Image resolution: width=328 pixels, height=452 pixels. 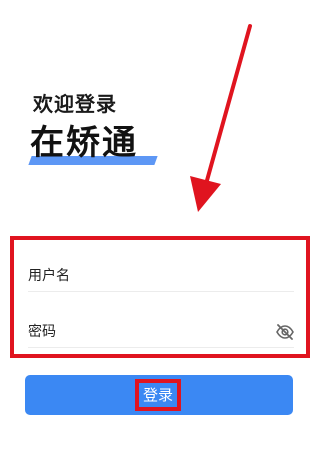 What do you see at coordinates (84, 143) in the screenshot?
I see `brand-name: 在矫通` at bounding box center [84, 143].